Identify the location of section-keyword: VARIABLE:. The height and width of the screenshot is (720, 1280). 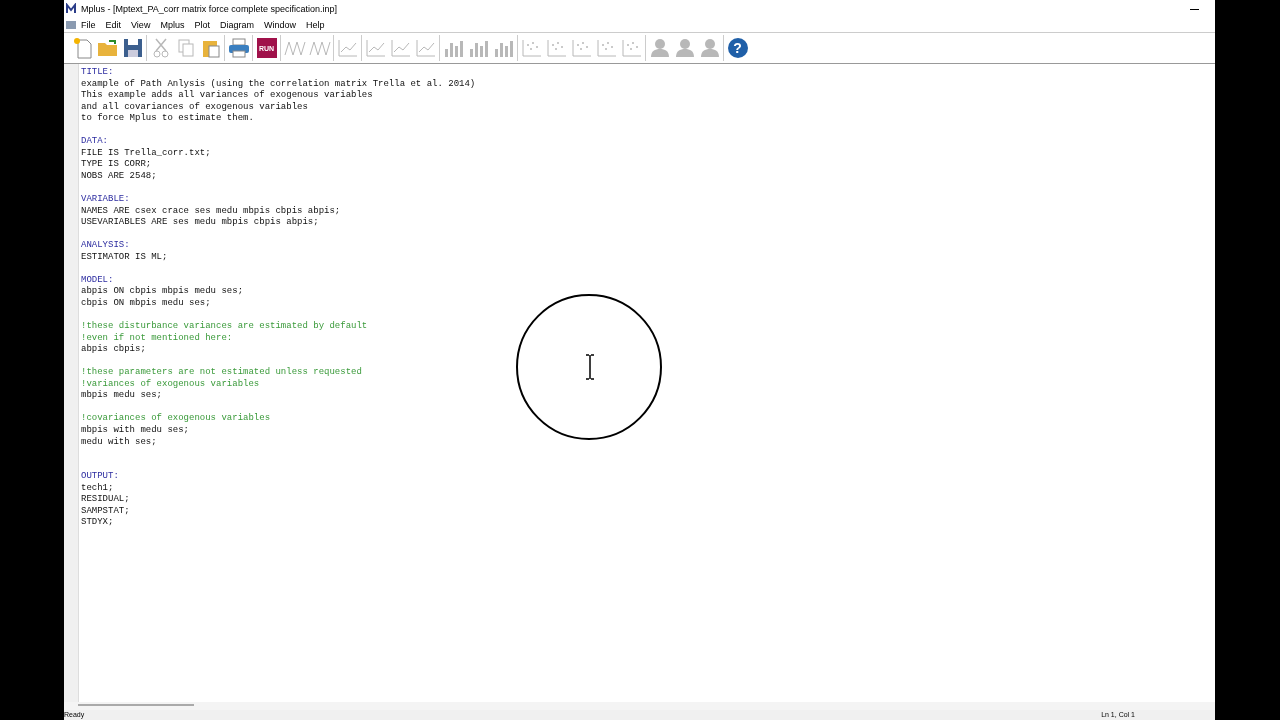
(106, 200).